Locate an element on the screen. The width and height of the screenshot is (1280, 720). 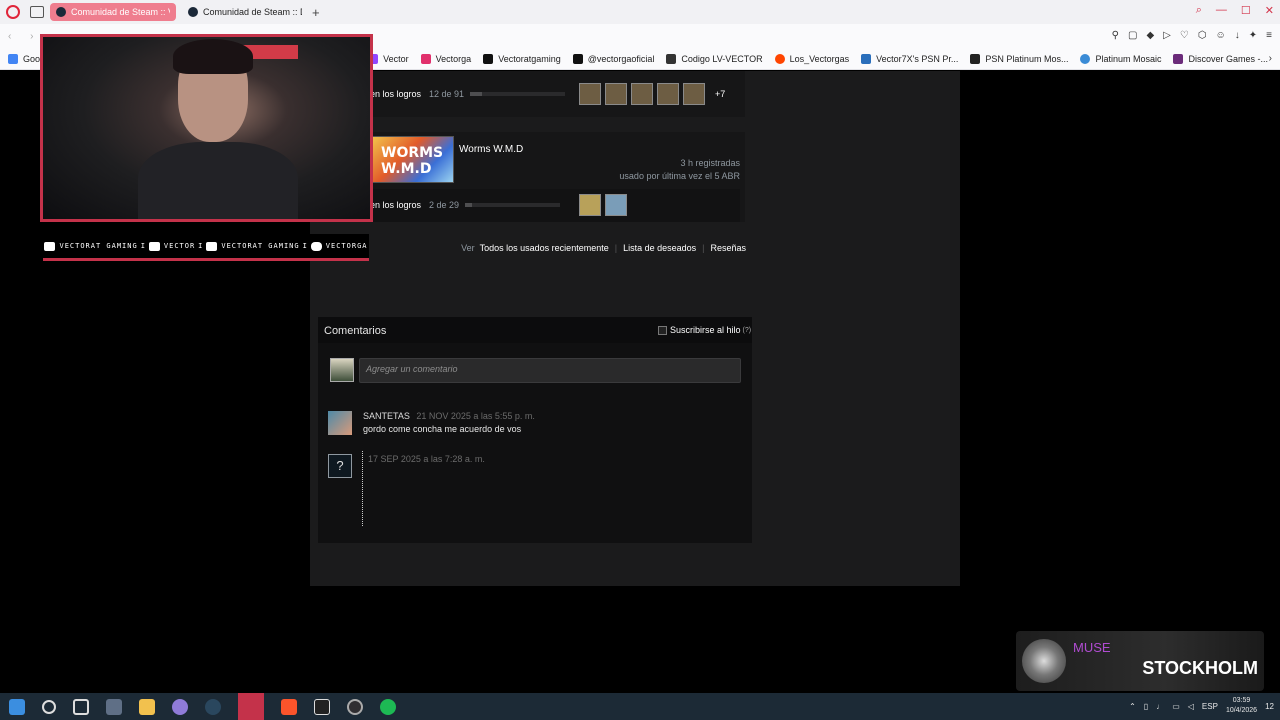
profile-icon: ☺ is located at coordinates (1221, 35).